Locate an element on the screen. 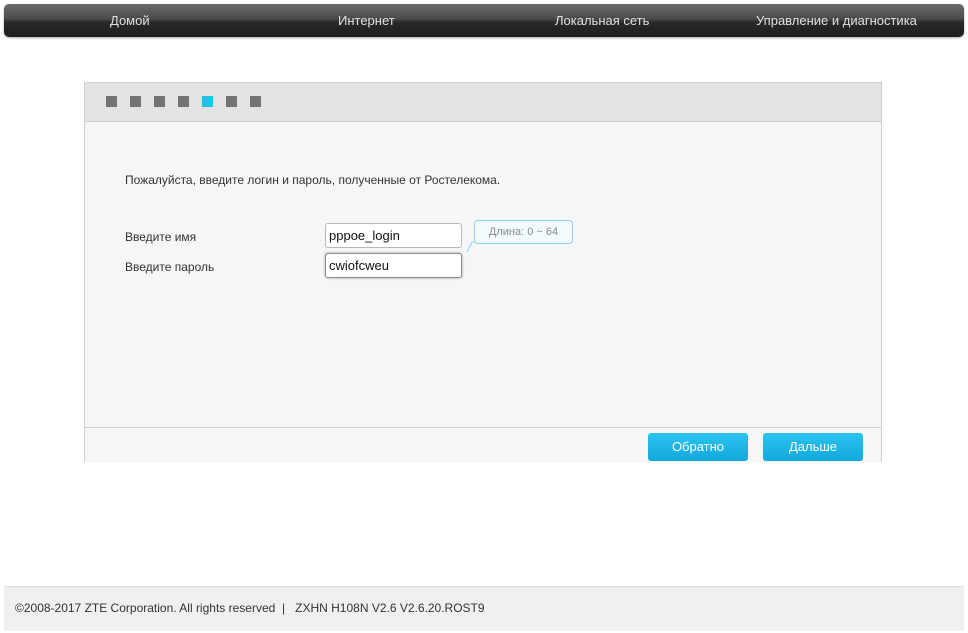 The height and width of the screenshot is (633, 968). length-hint-tooltip: Длина: 0 ~ 64 is located at coordinates (523, 232).